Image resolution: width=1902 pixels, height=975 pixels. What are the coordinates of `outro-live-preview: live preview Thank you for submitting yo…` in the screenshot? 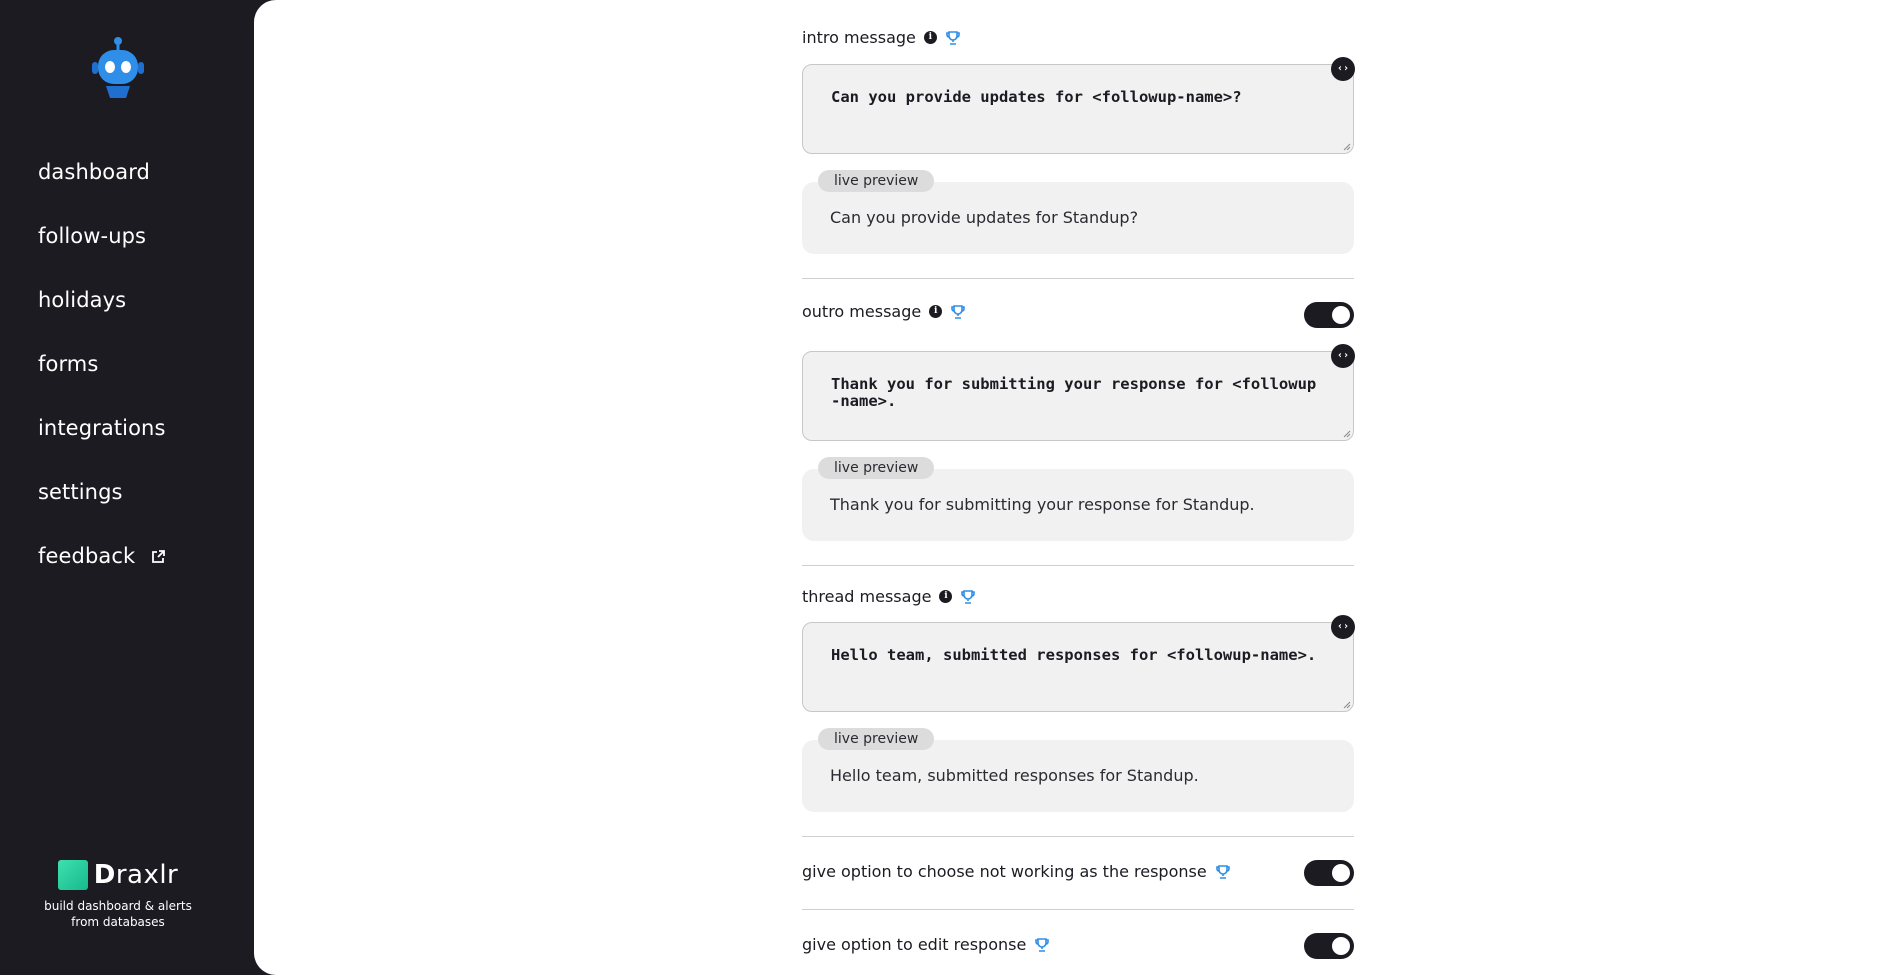 It's located at (1078, 499).